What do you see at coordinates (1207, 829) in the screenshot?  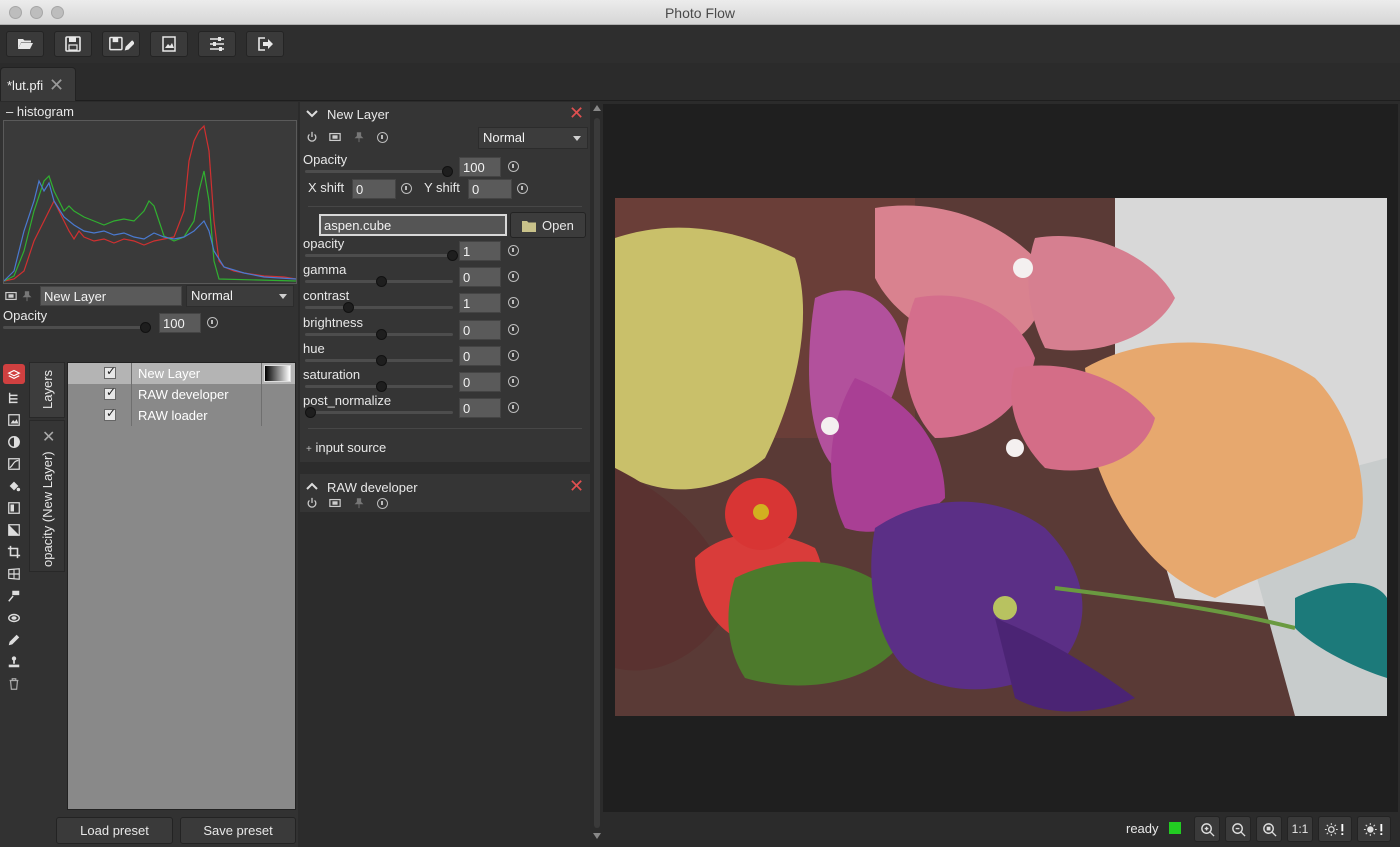 I see `zoom-in-button` at bounding box center [1207, 829].